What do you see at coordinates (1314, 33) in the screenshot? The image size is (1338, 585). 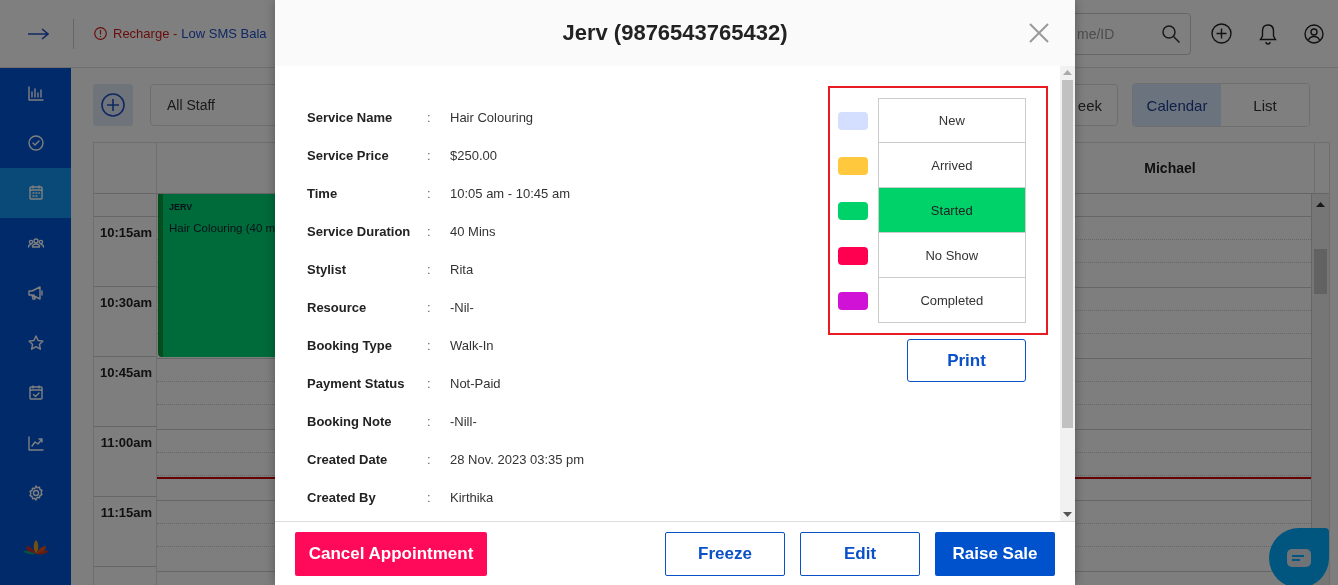 I see `user-icon` at bounding box center [1314, 33].